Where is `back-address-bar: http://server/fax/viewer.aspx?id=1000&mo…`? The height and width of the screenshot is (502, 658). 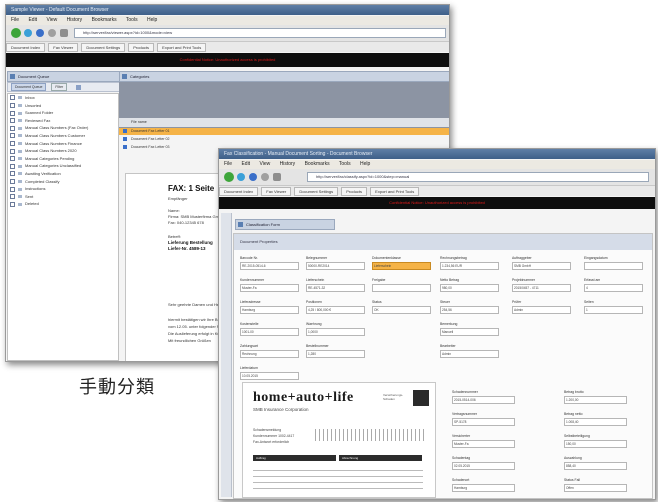
back-address-bar: http://server/fax/viewer.aspx?id=1000&mo… is located at coordinates (260, 33).